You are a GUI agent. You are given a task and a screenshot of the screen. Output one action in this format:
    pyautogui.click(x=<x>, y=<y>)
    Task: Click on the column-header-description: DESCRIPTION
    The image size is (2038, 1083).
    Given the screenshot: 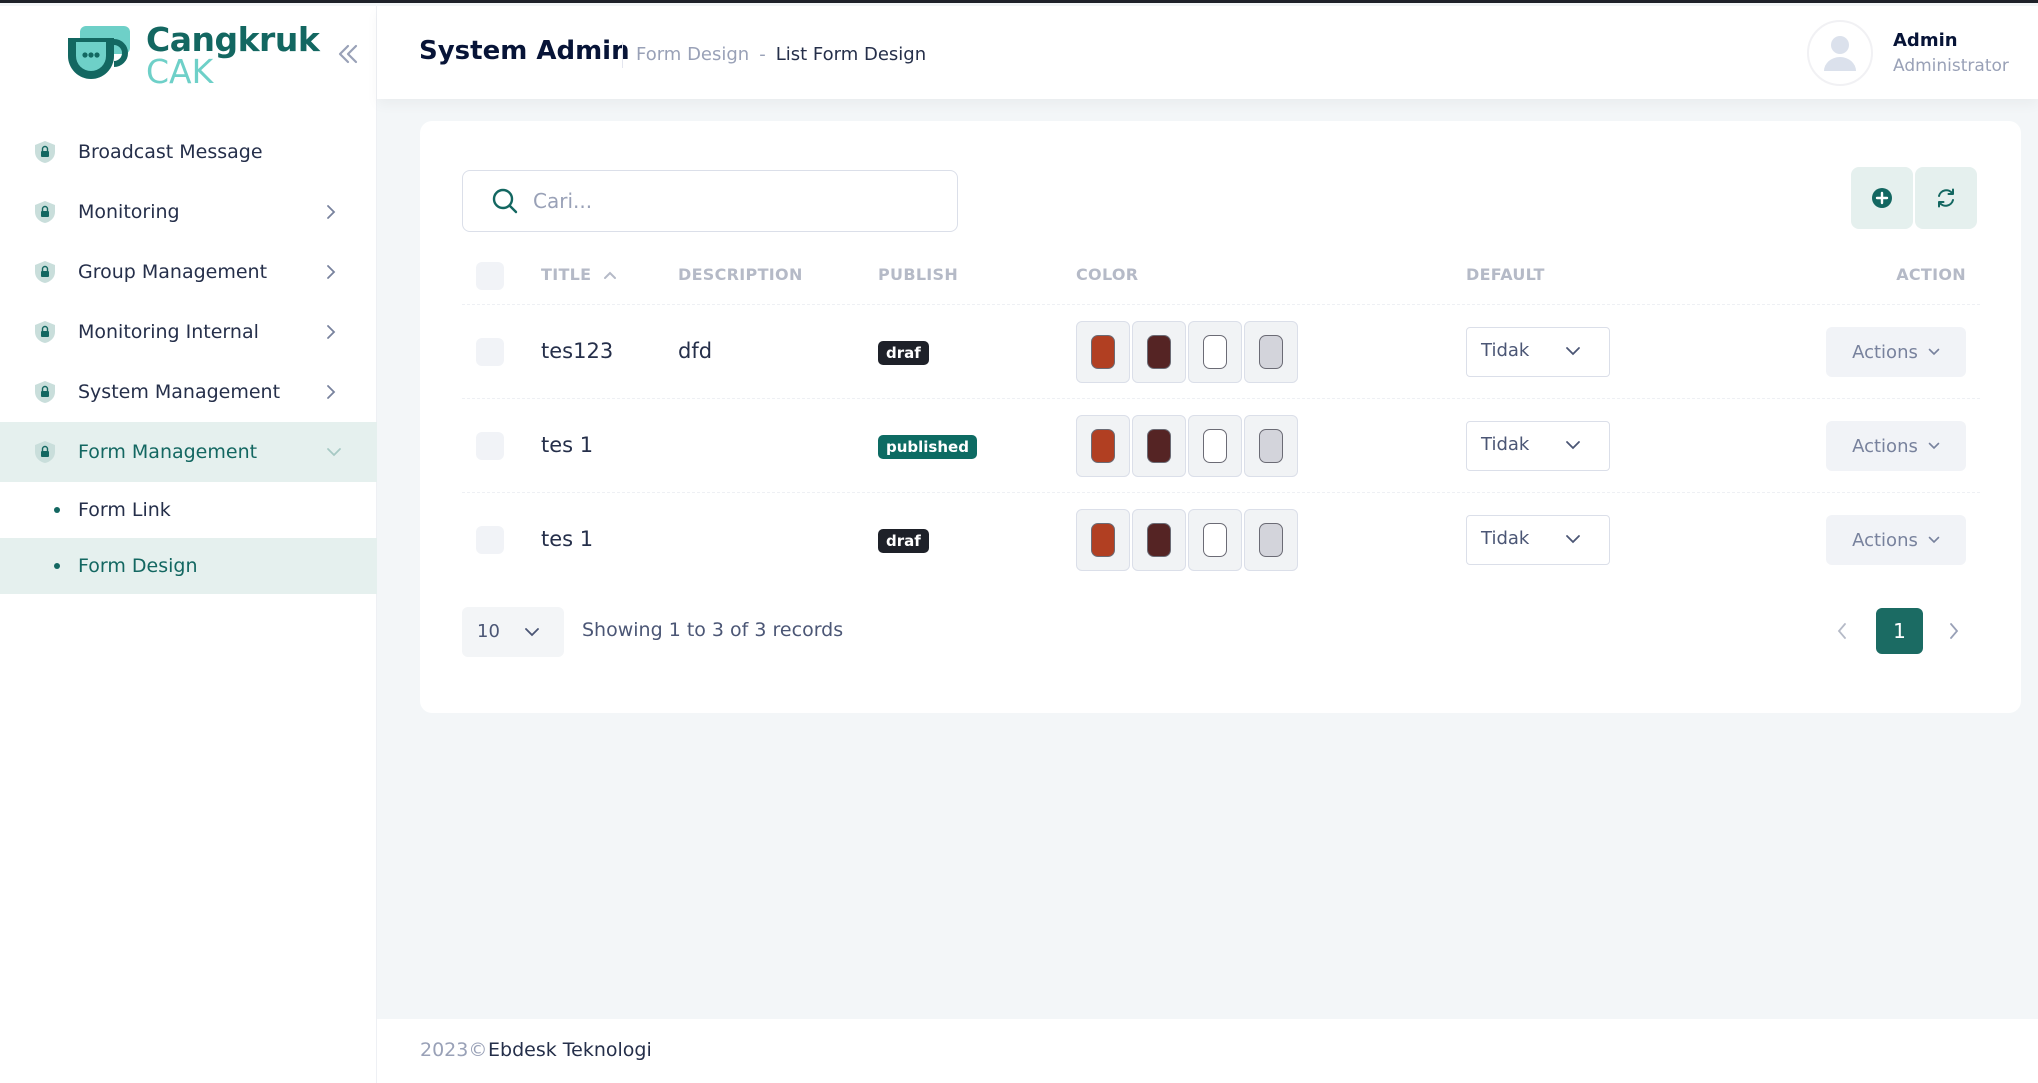 What is the action you would take?
    pyautogui.click(x=740, y=274)
    